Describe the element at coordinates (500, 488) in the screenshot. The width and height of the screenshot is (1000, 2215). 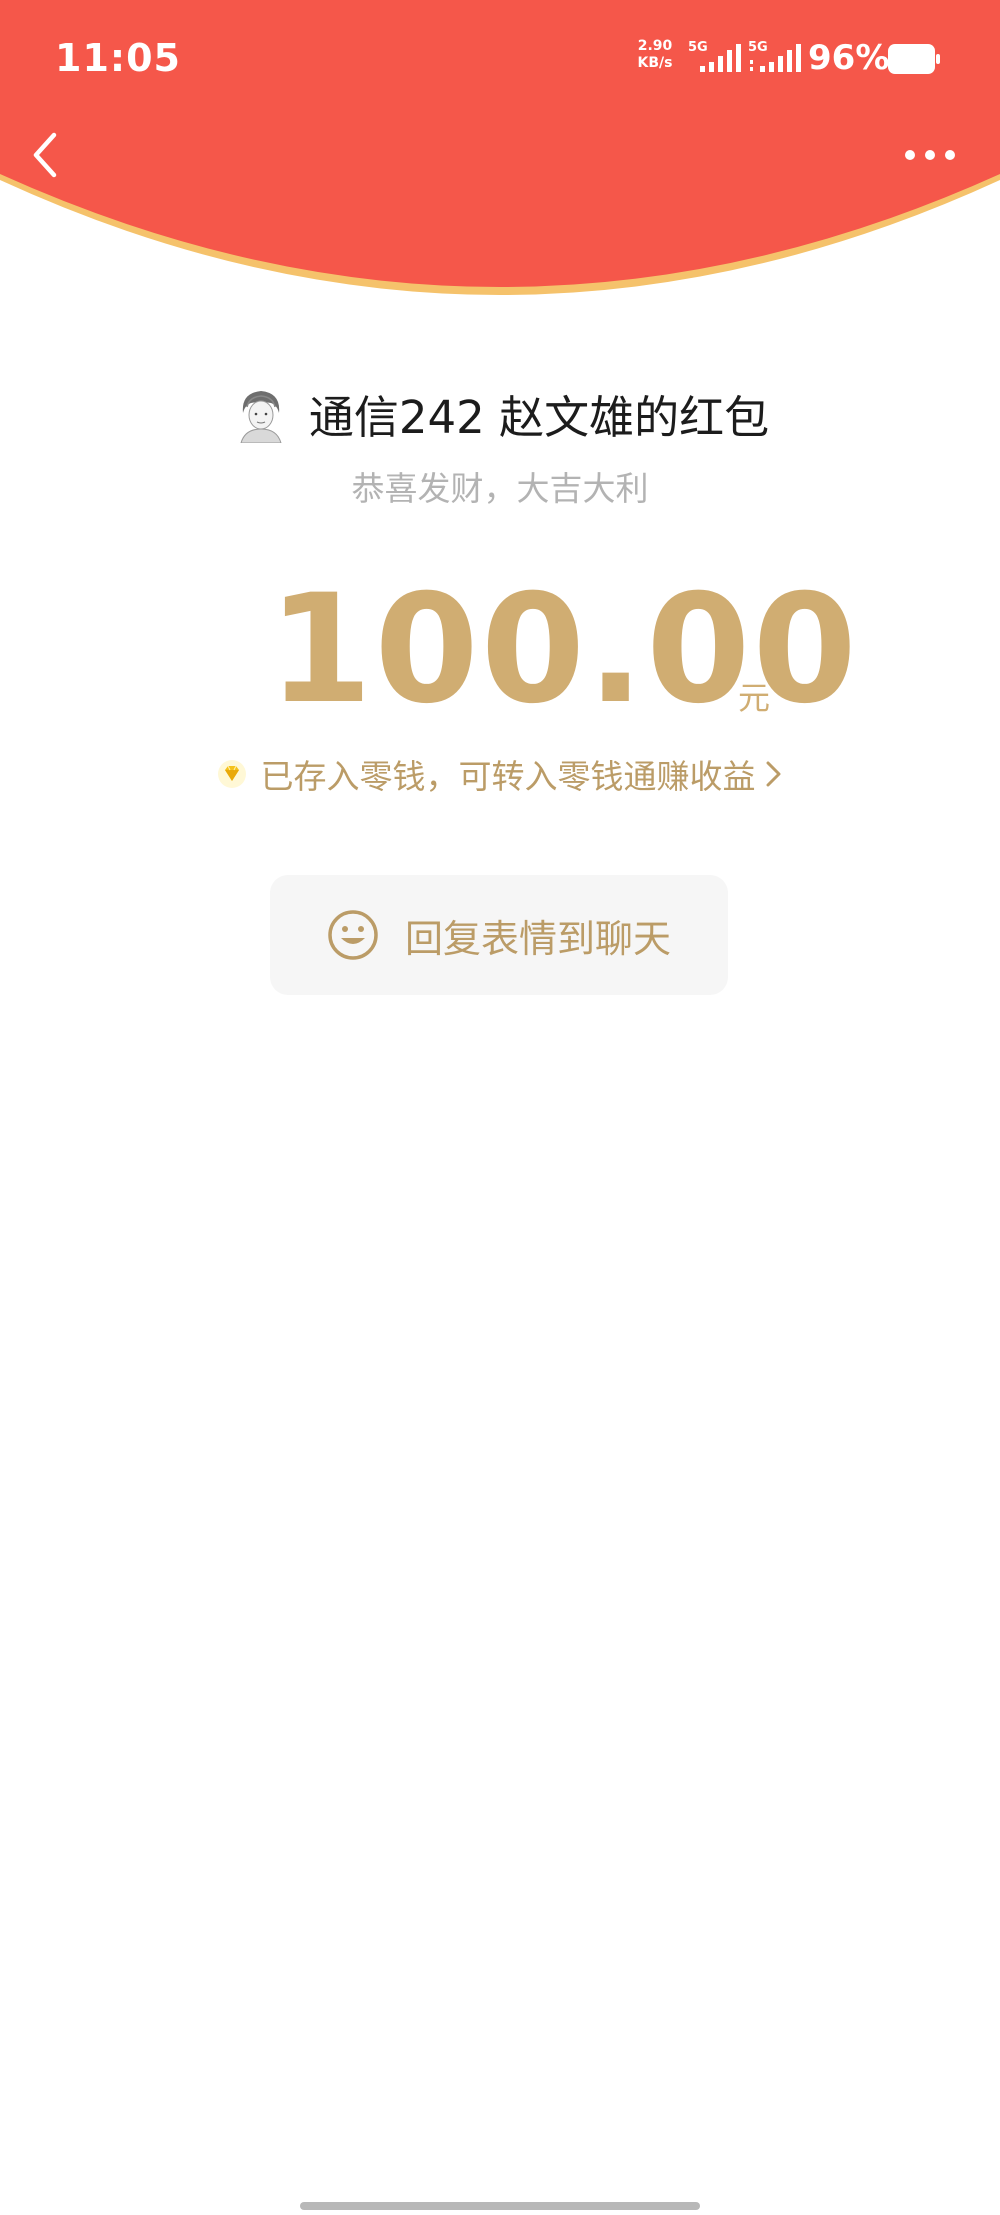
I see `greeting-message: 恭喜发财，大吉大利` at that location.